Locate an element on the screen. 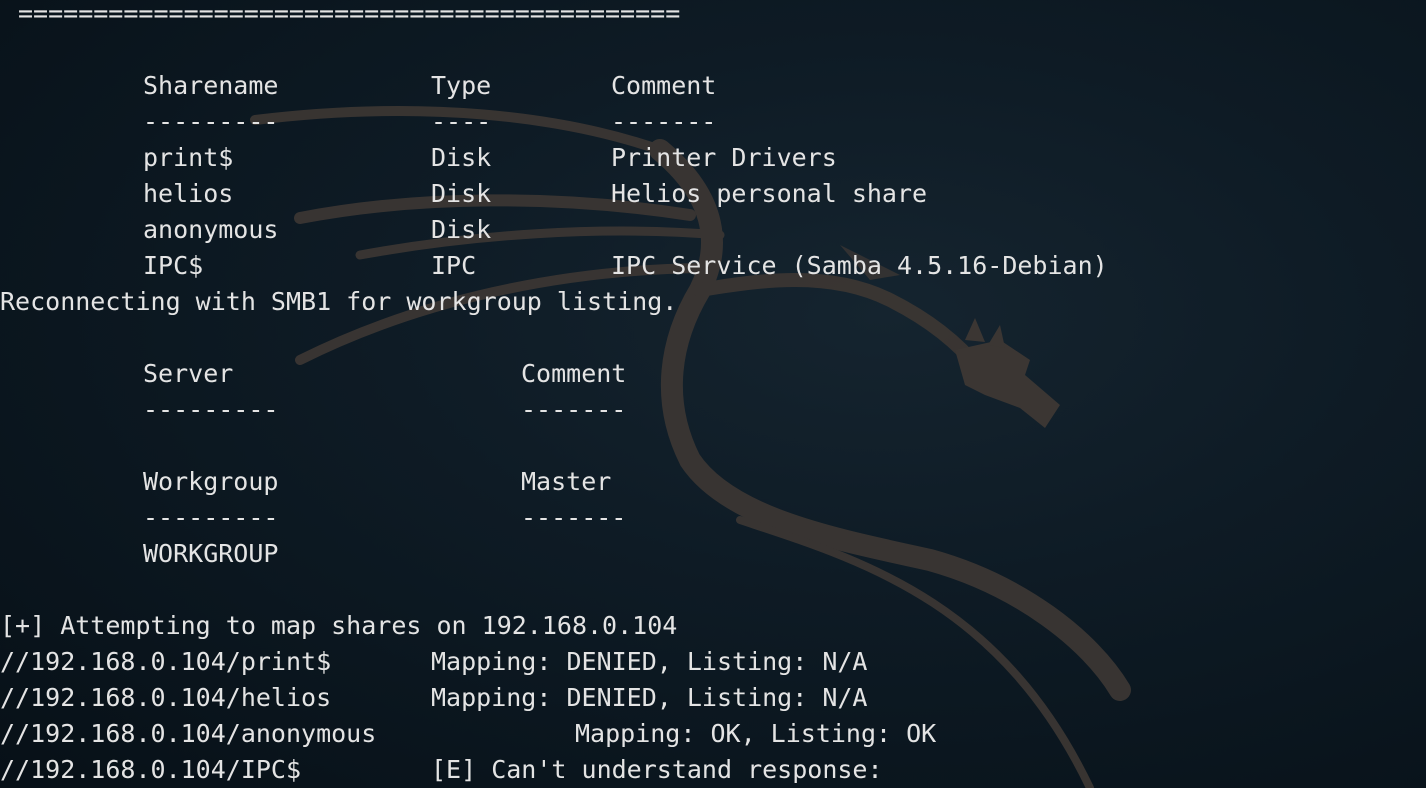 The width and height of the screenshot is (1426, 788). underline-server: --------- is located at coordinates (211, 409).